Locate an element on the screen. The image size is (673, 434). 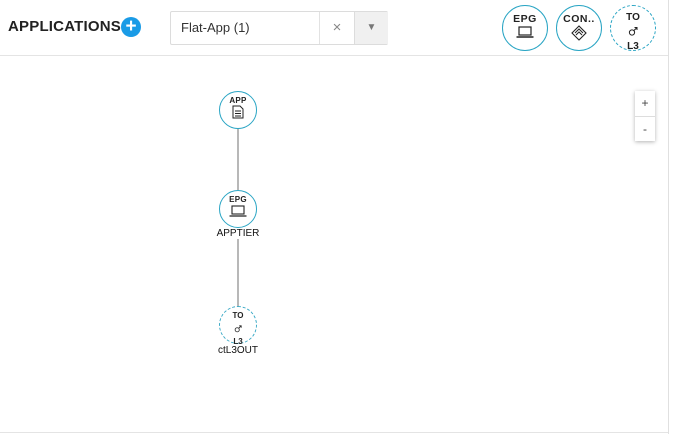
node-epg-caption: APPTIER is located at coordinates (238, 233).